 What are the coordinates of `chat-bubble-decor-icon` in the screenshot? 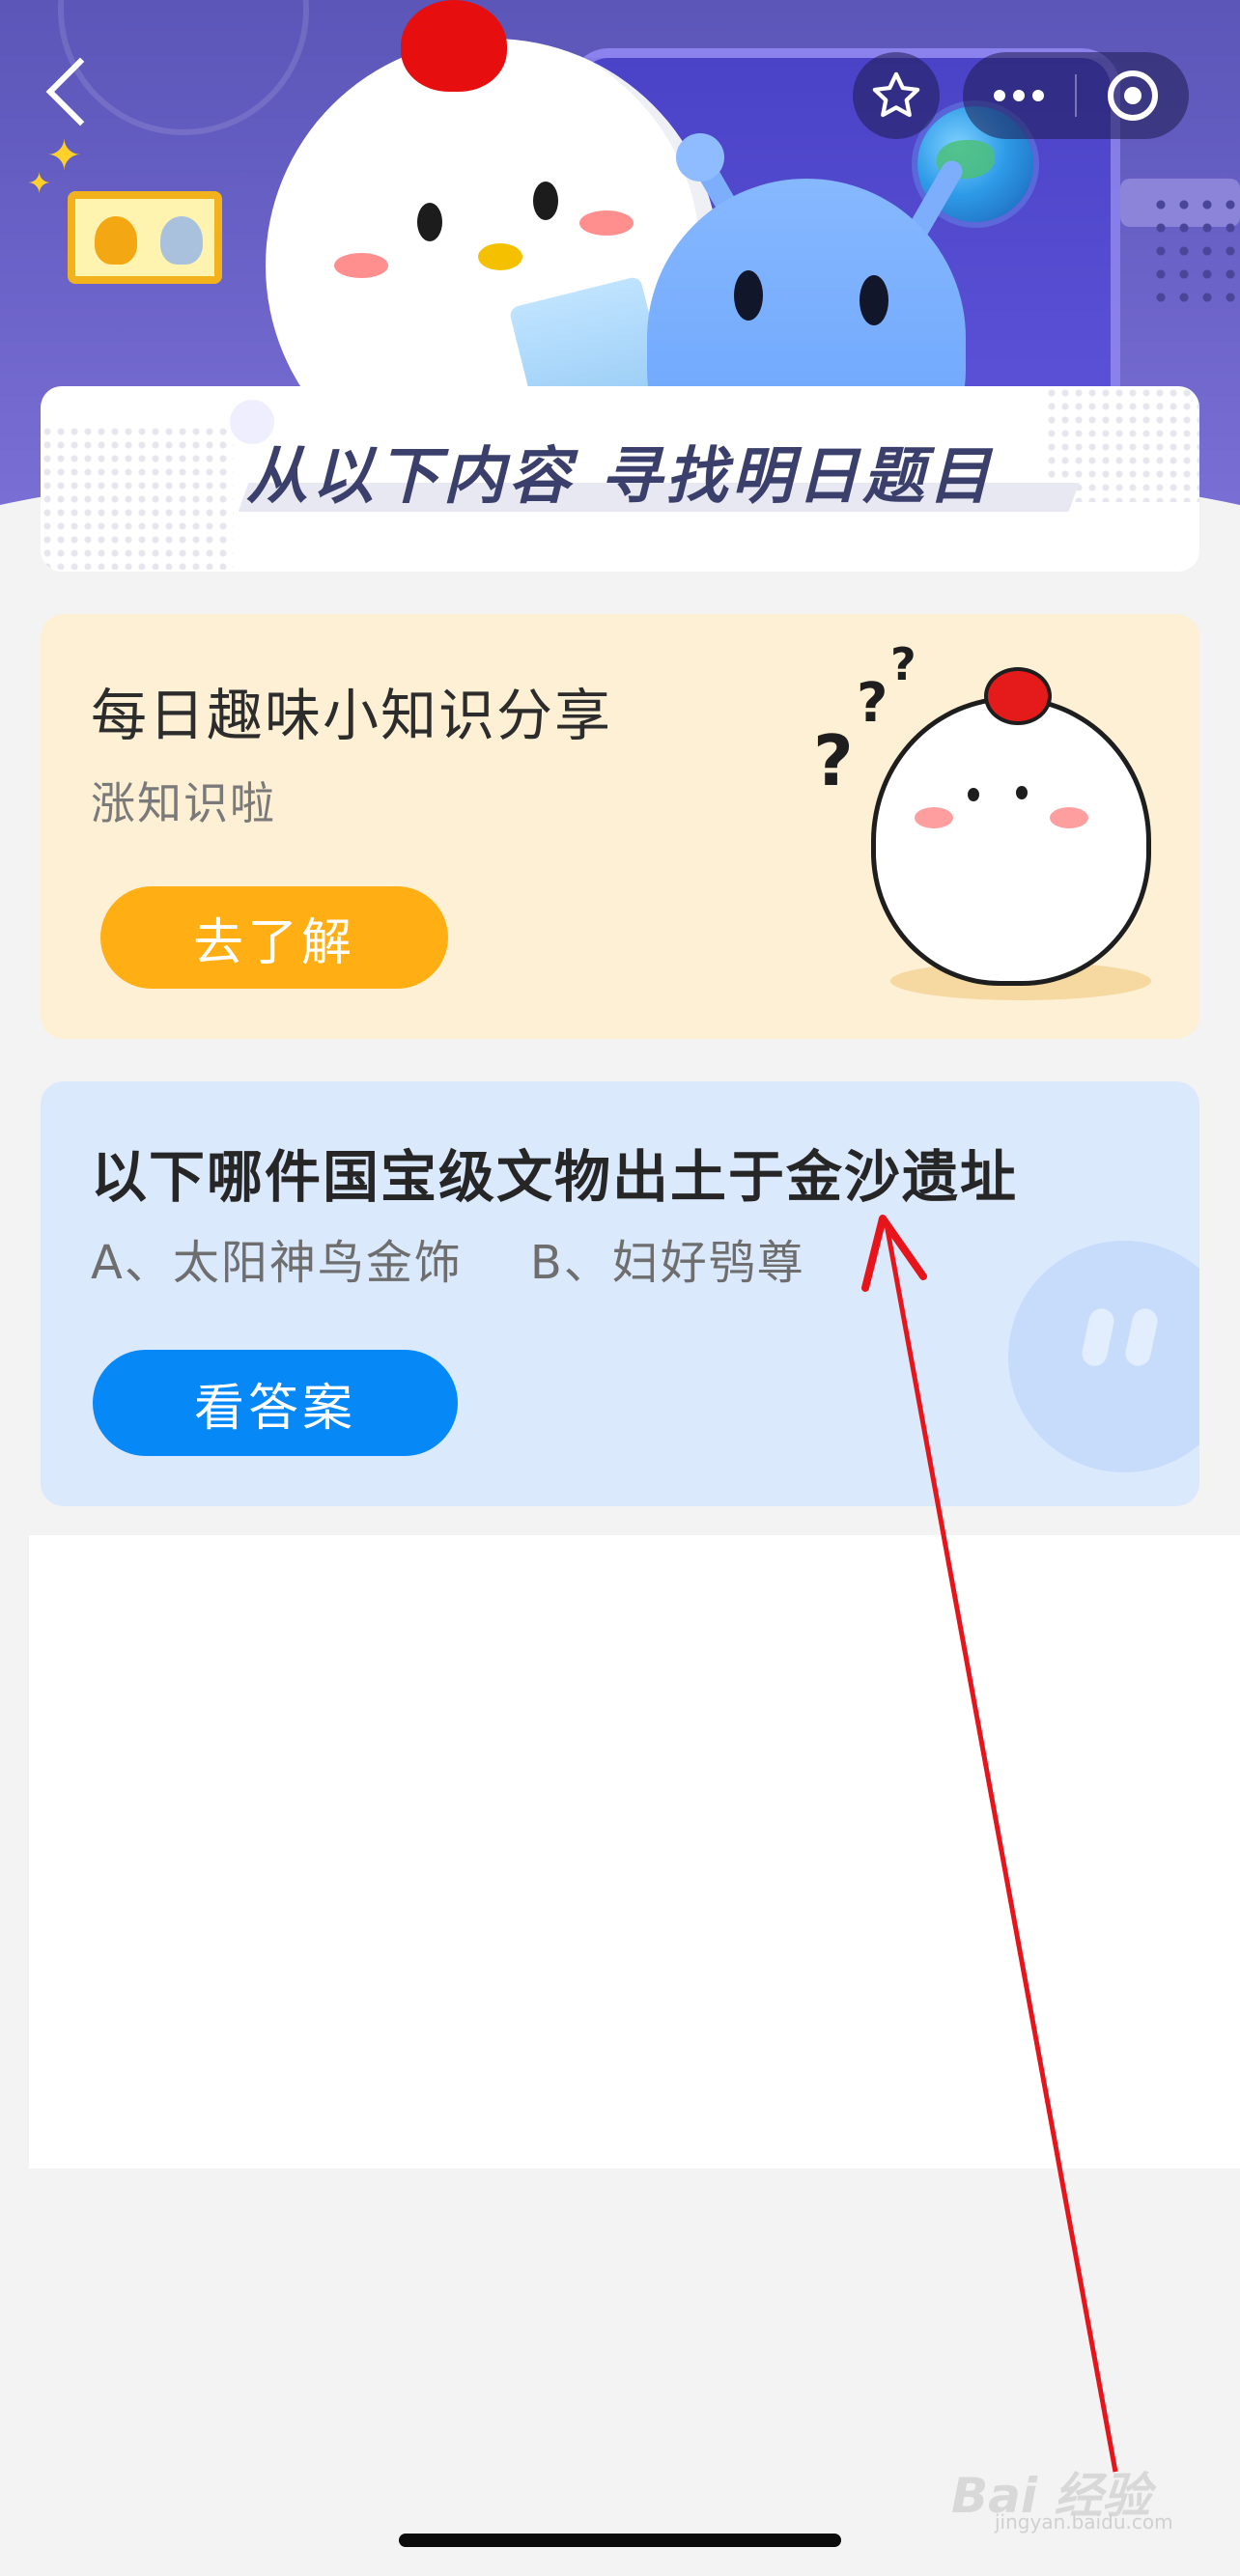 It's located at (1103, 1357).